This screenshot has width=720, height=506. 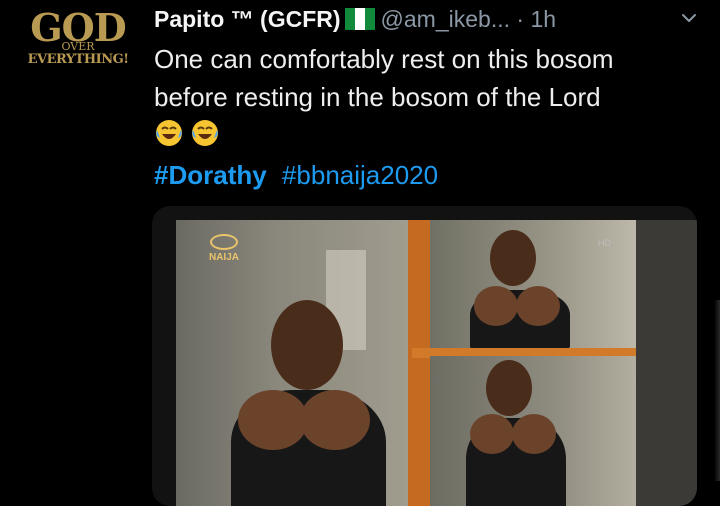 What do you see at coordinates (78, 48) in the screenshot?
I see `avatar: GOD OVER EVERYTHING!` at bounding box center [78, 48].